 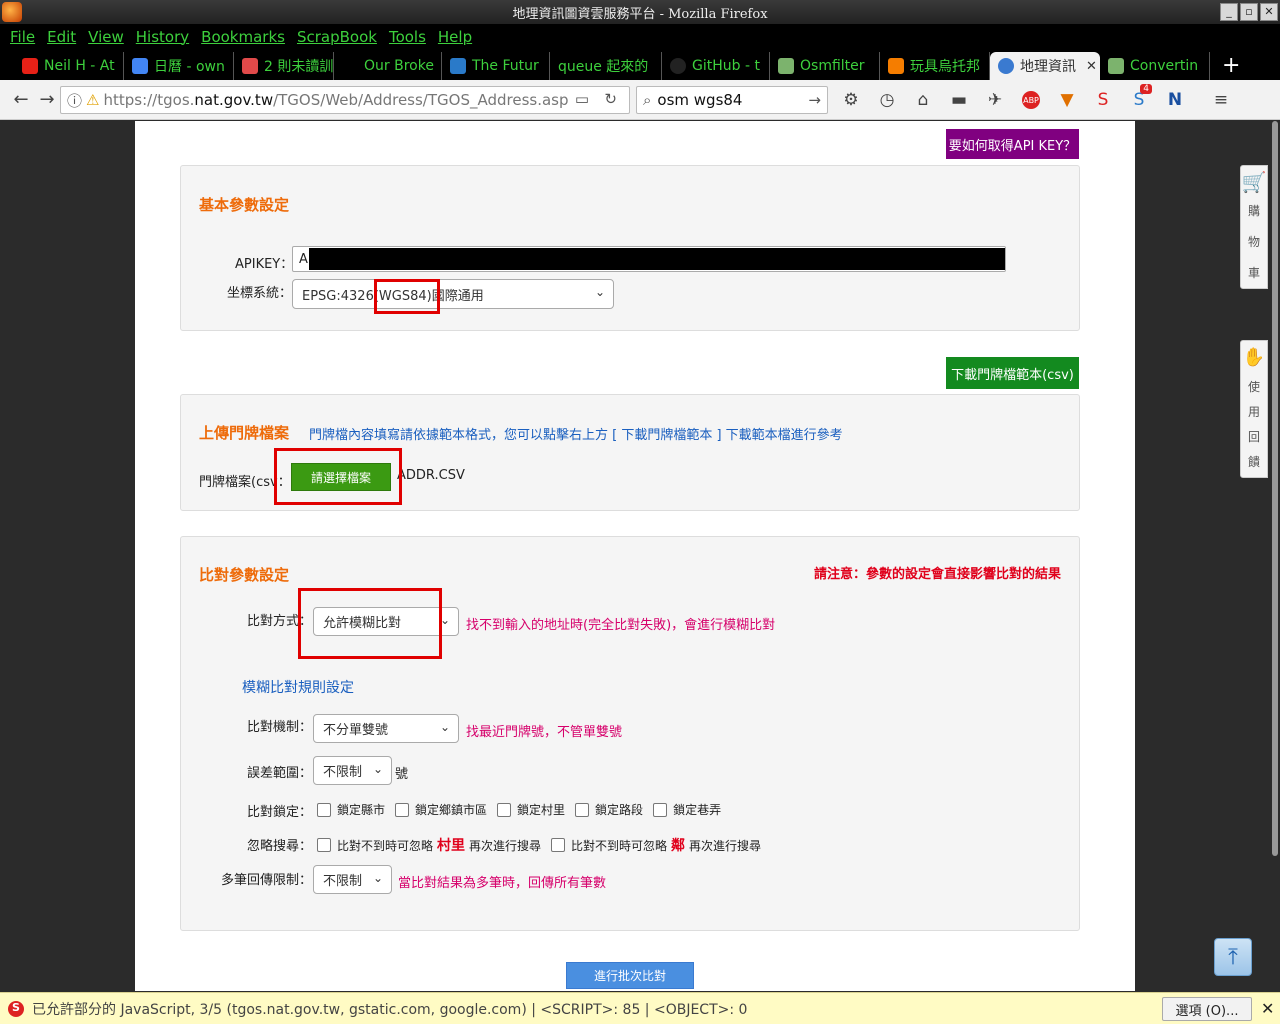 What do you see at coordinates (1253, 462) in the screenshot?
I see `feedback-char-4: 饋` at bounding box center [1253, 462].